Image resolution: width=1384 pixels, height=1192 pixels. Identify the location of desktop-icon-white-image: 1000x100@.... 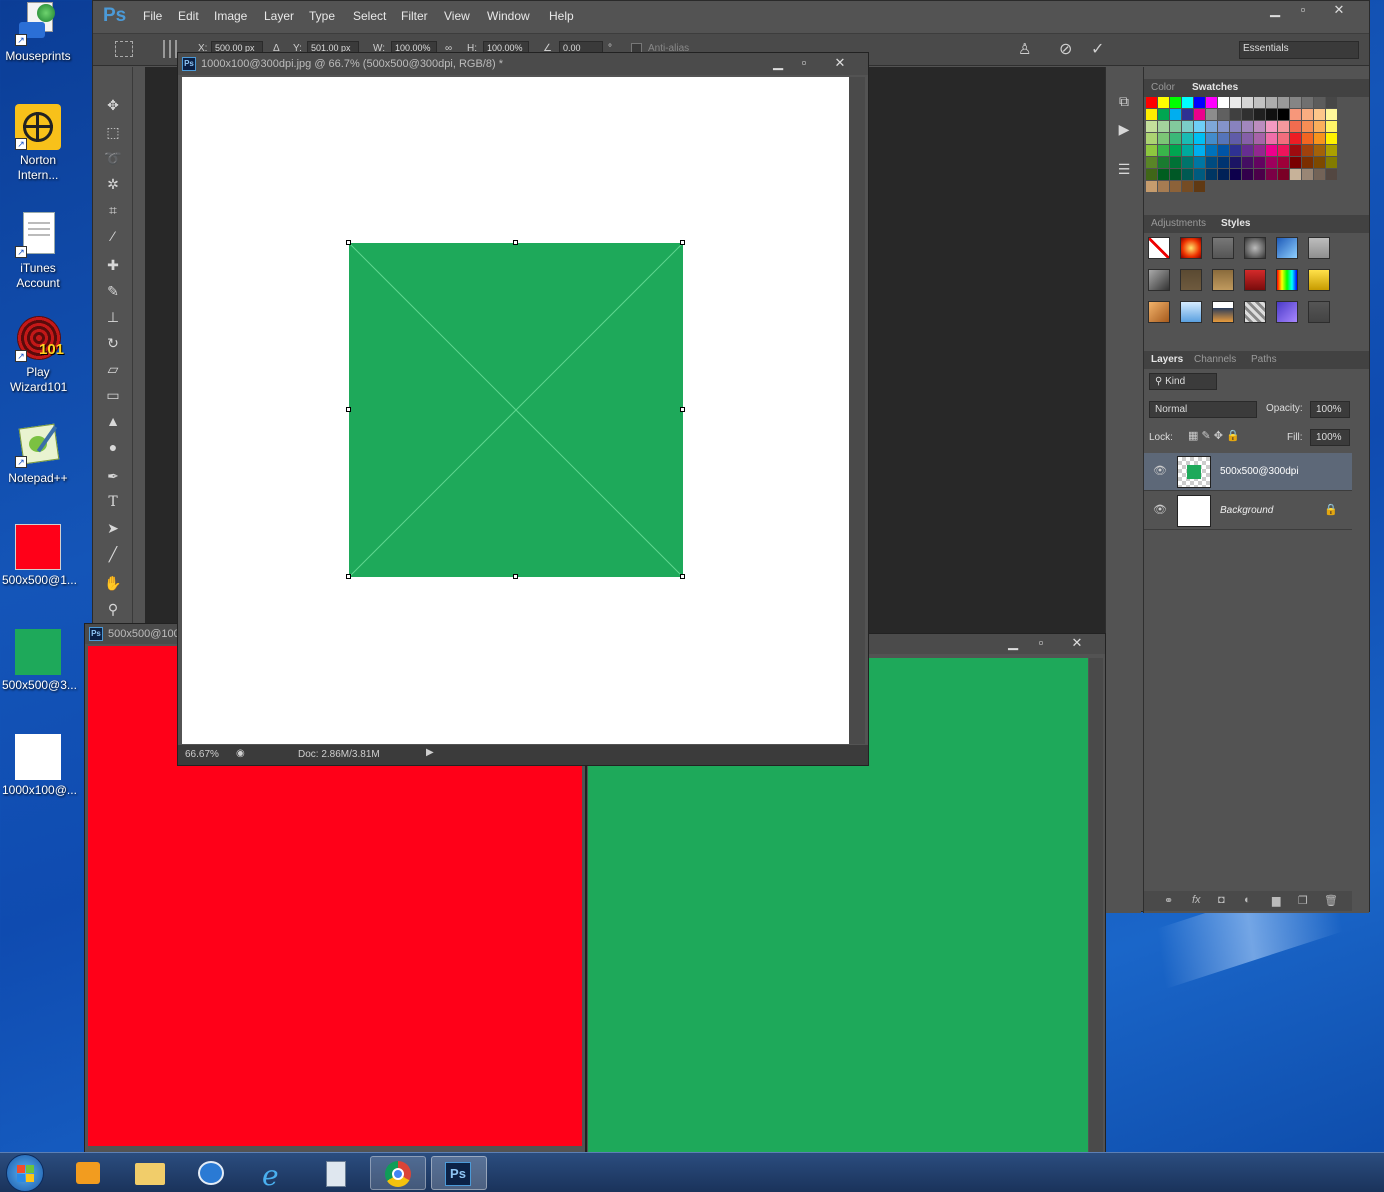
(39, 766).